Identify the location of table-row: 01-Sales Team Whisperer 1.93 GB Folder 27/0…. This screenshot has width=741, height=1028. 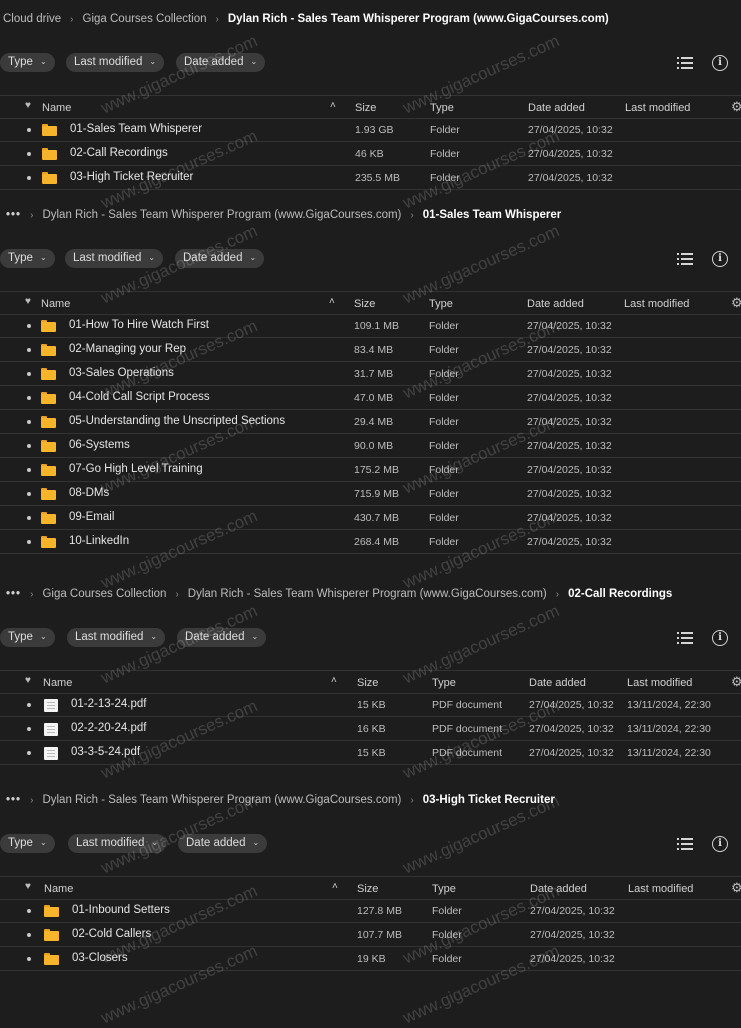
(370, 130).